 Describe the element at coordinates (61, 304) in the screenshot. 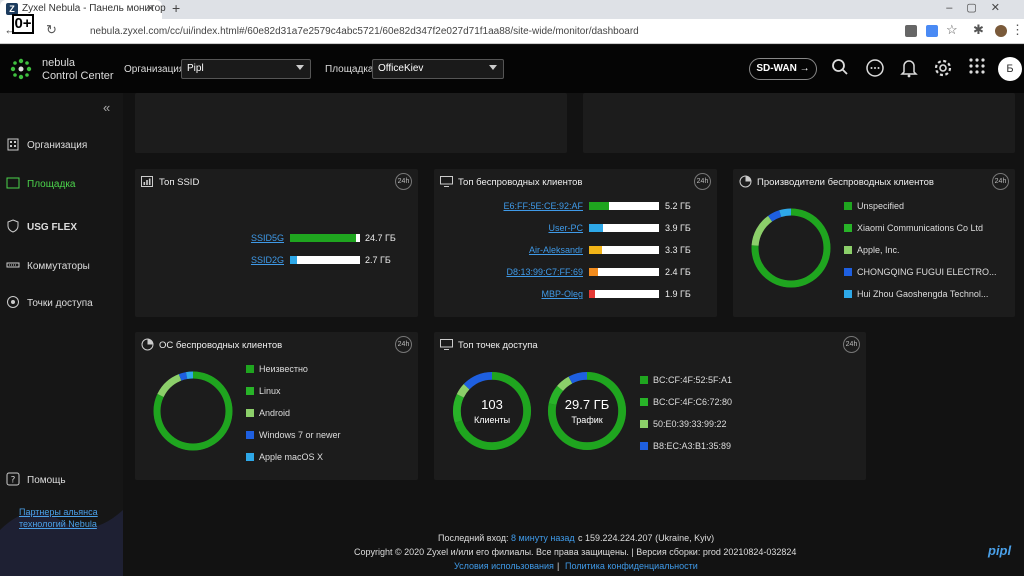

I see `sidebar-item-access-points: Точки доступа` at that location.